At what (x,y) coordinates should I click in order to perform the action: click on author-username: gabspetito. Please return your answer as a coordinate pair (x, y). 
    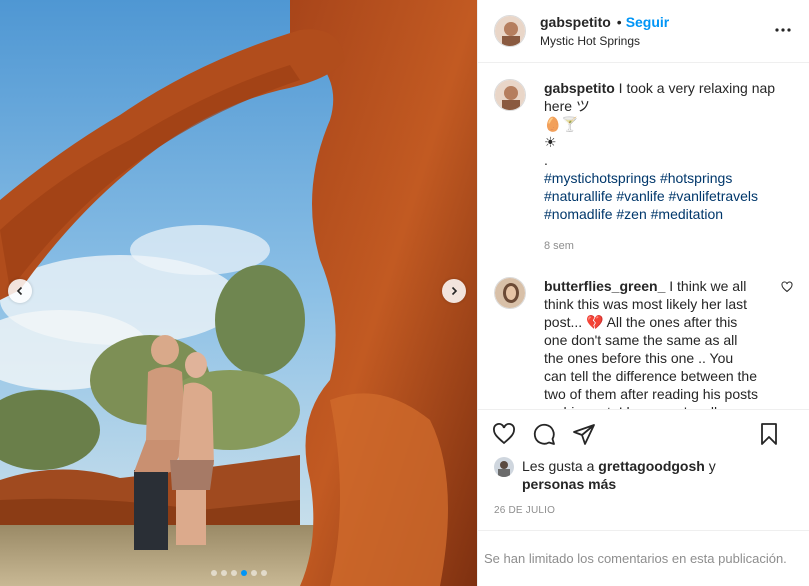
    Looking at the image, I should click on (575, 22).